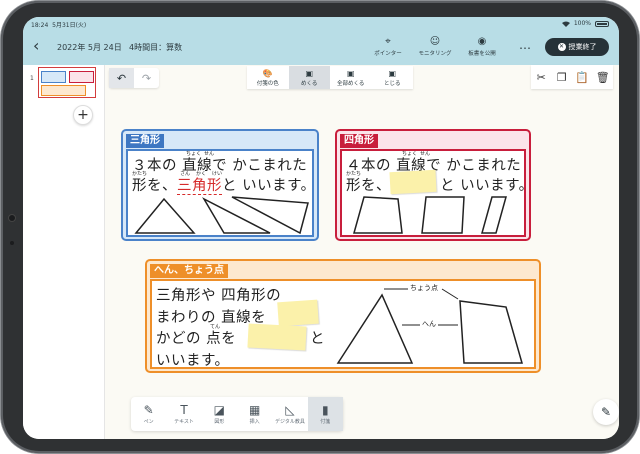 This screenshot has width=640, height=454. What do you see at coordinates (146, 78) in the screenshot?
I see `redo-icon: ↷` at bounding box center [146, 78].